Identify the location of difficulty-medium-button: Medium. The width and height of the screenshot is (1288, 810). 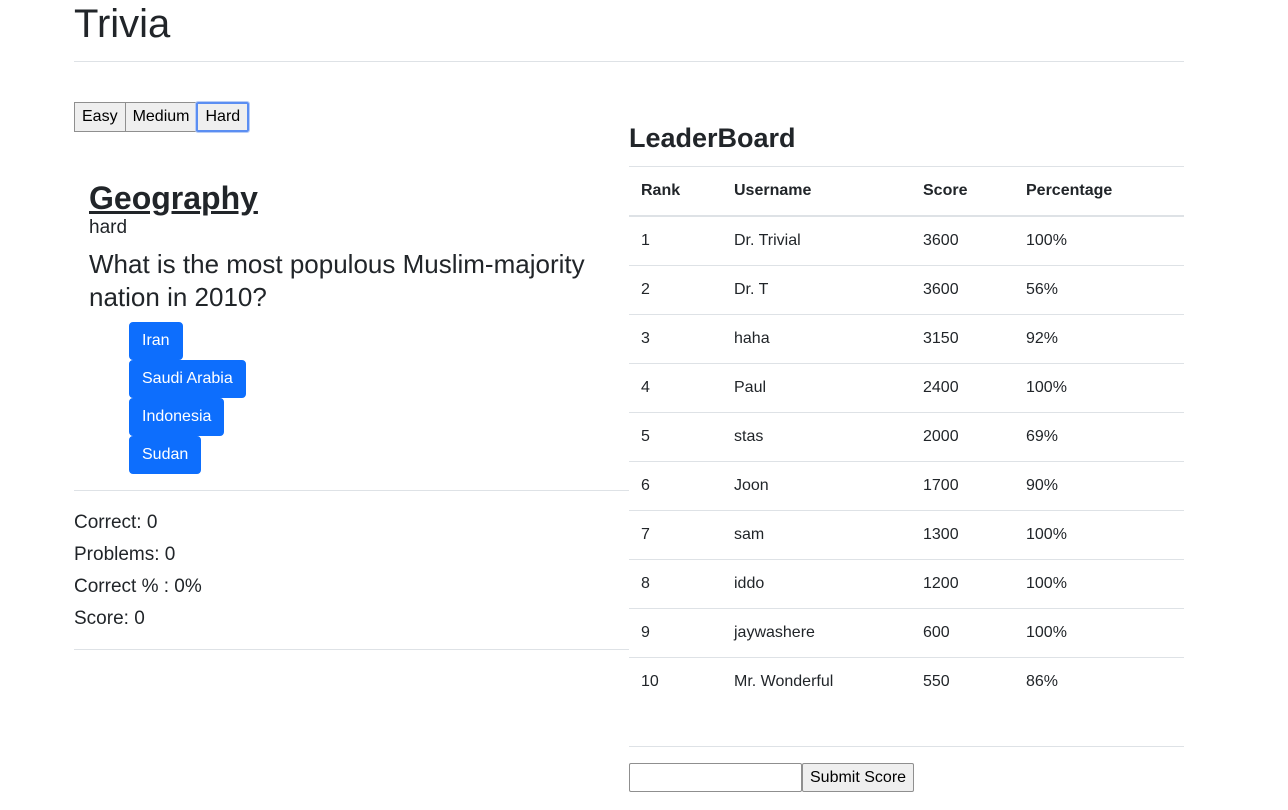
(161, 117).